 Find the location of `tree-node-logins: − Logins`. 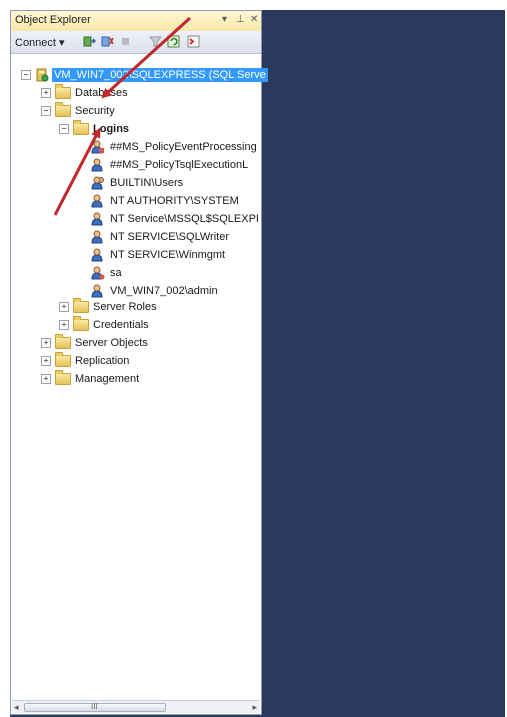

tree-node-logins: − Logins is located at coordinates (94, 128).